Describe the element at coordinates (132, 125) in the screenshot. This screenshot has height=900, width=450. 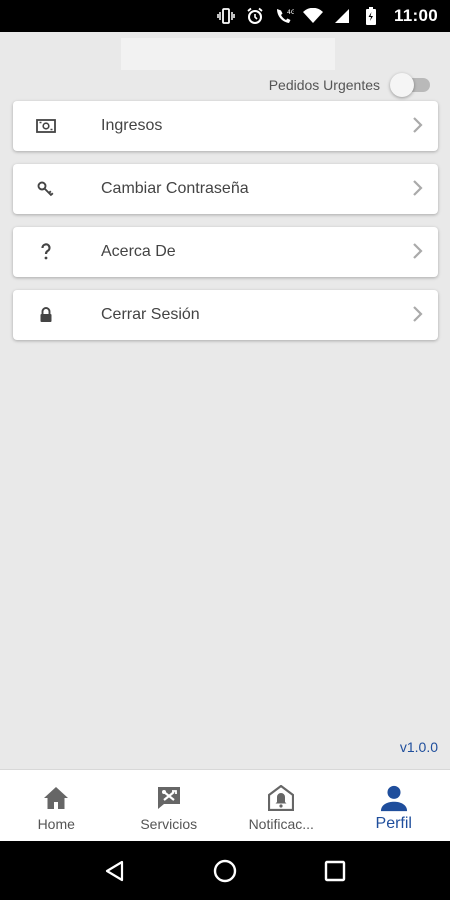
I see `menu-item-label: Ingresos` at that location.